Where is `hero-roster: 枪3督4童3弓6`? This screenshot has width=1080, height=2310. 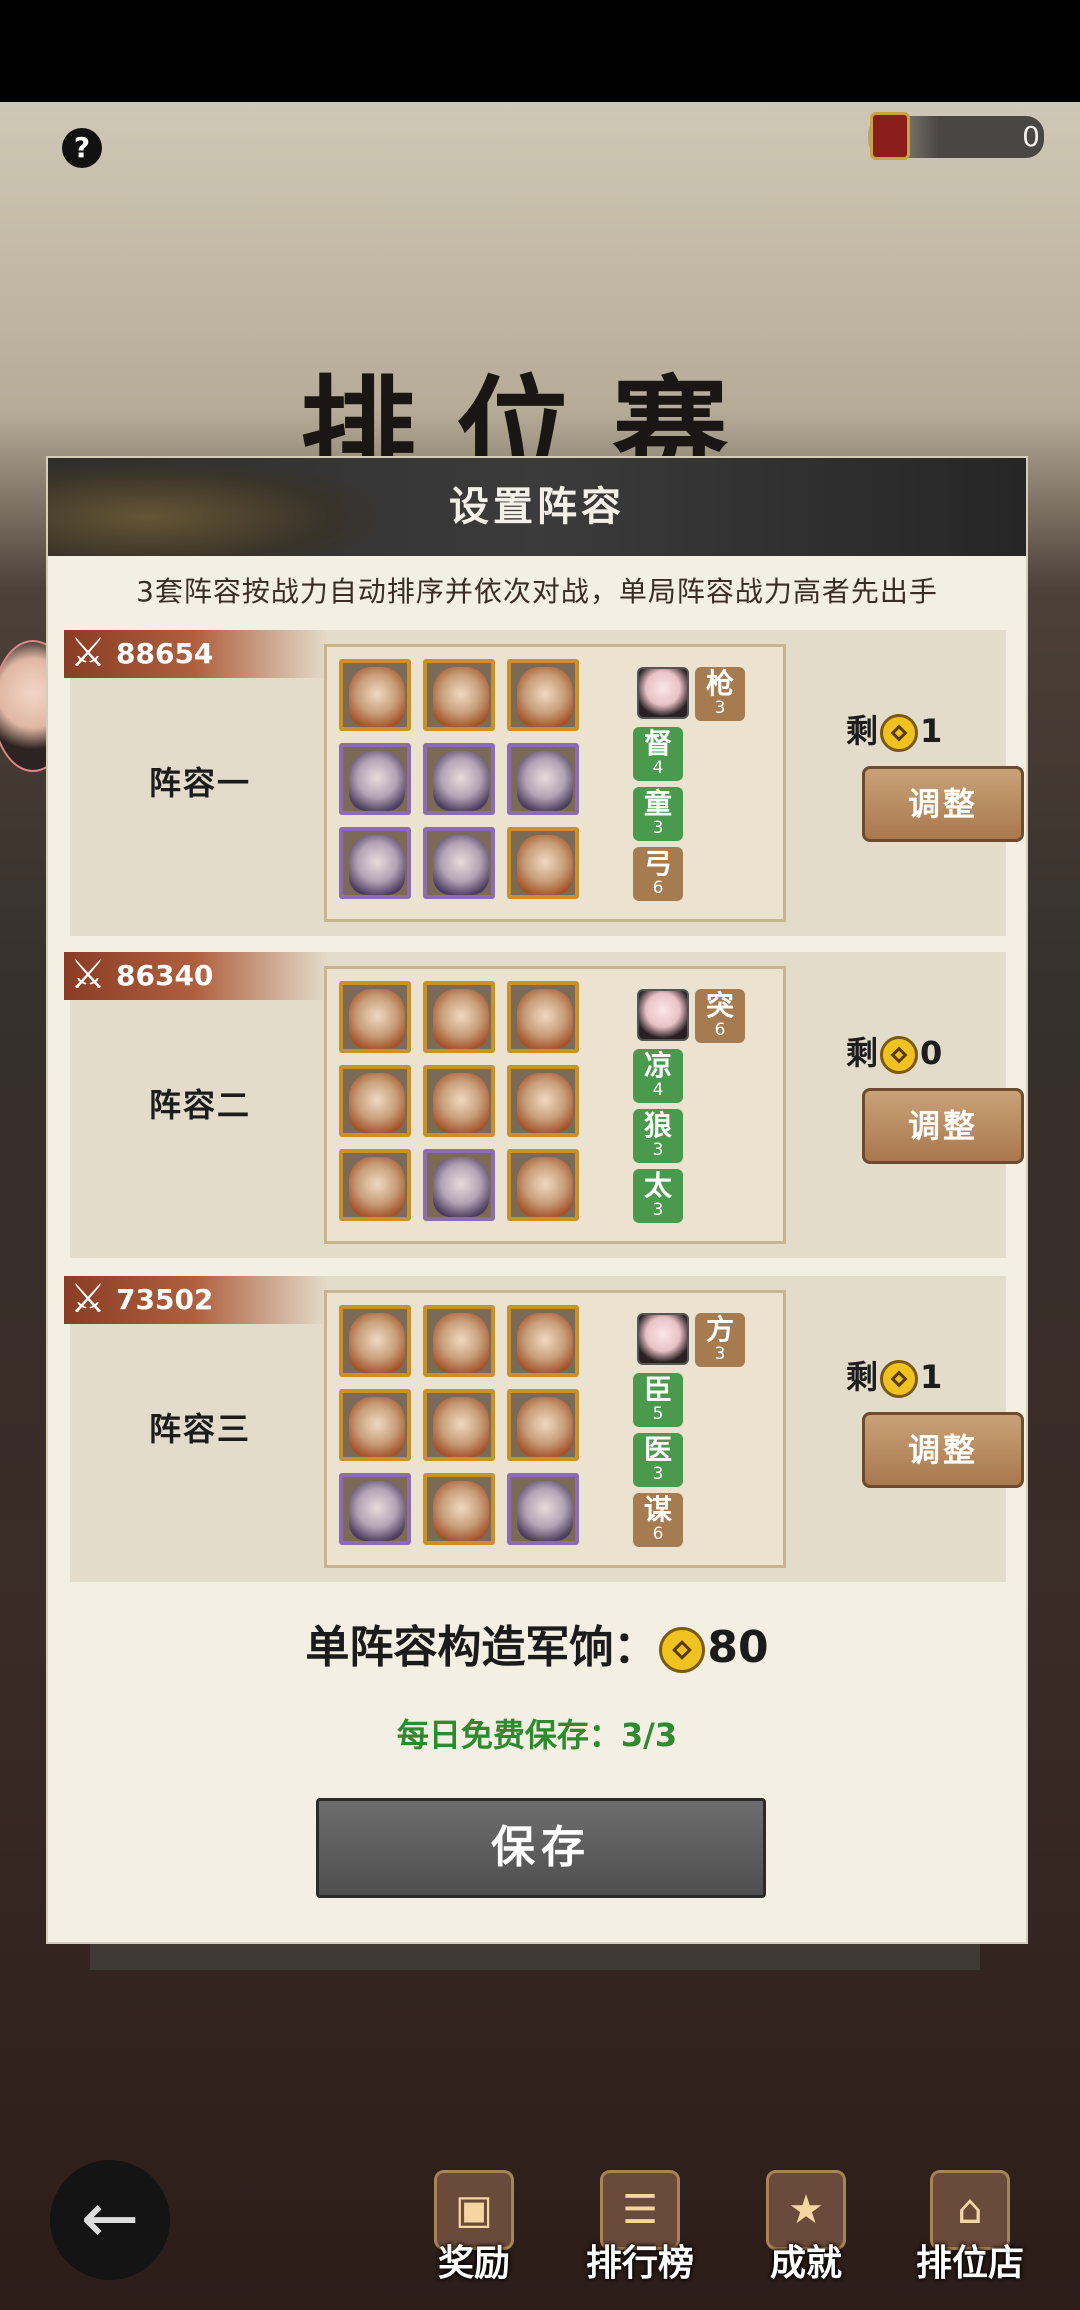
hero-roster: 枪3督4童3弓6 is located at coordinates (555, 783).